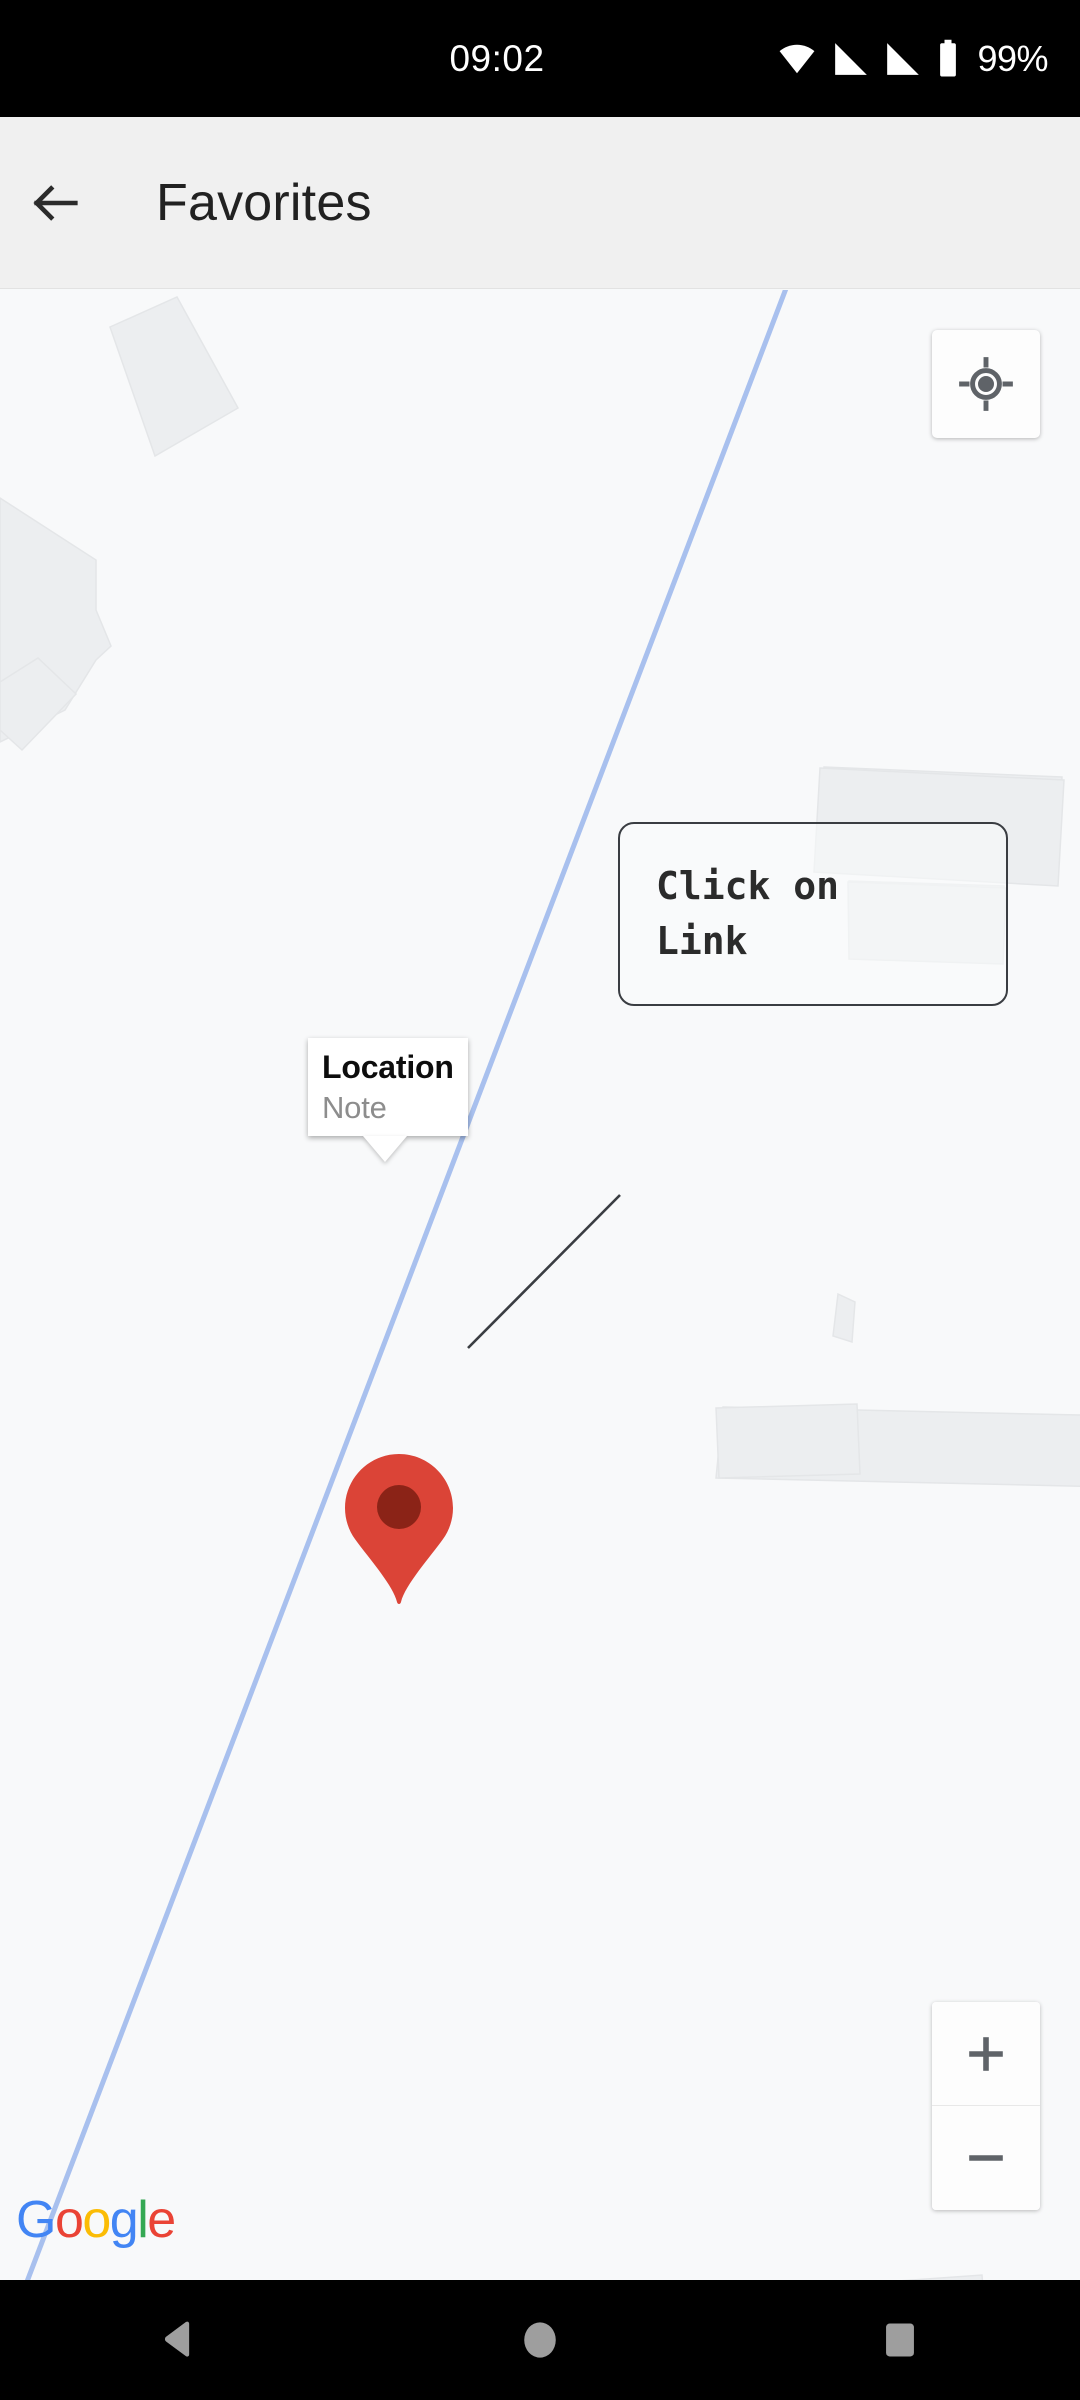  I want to click on annotation-callout-text: Click on Link, so click(748, 913).